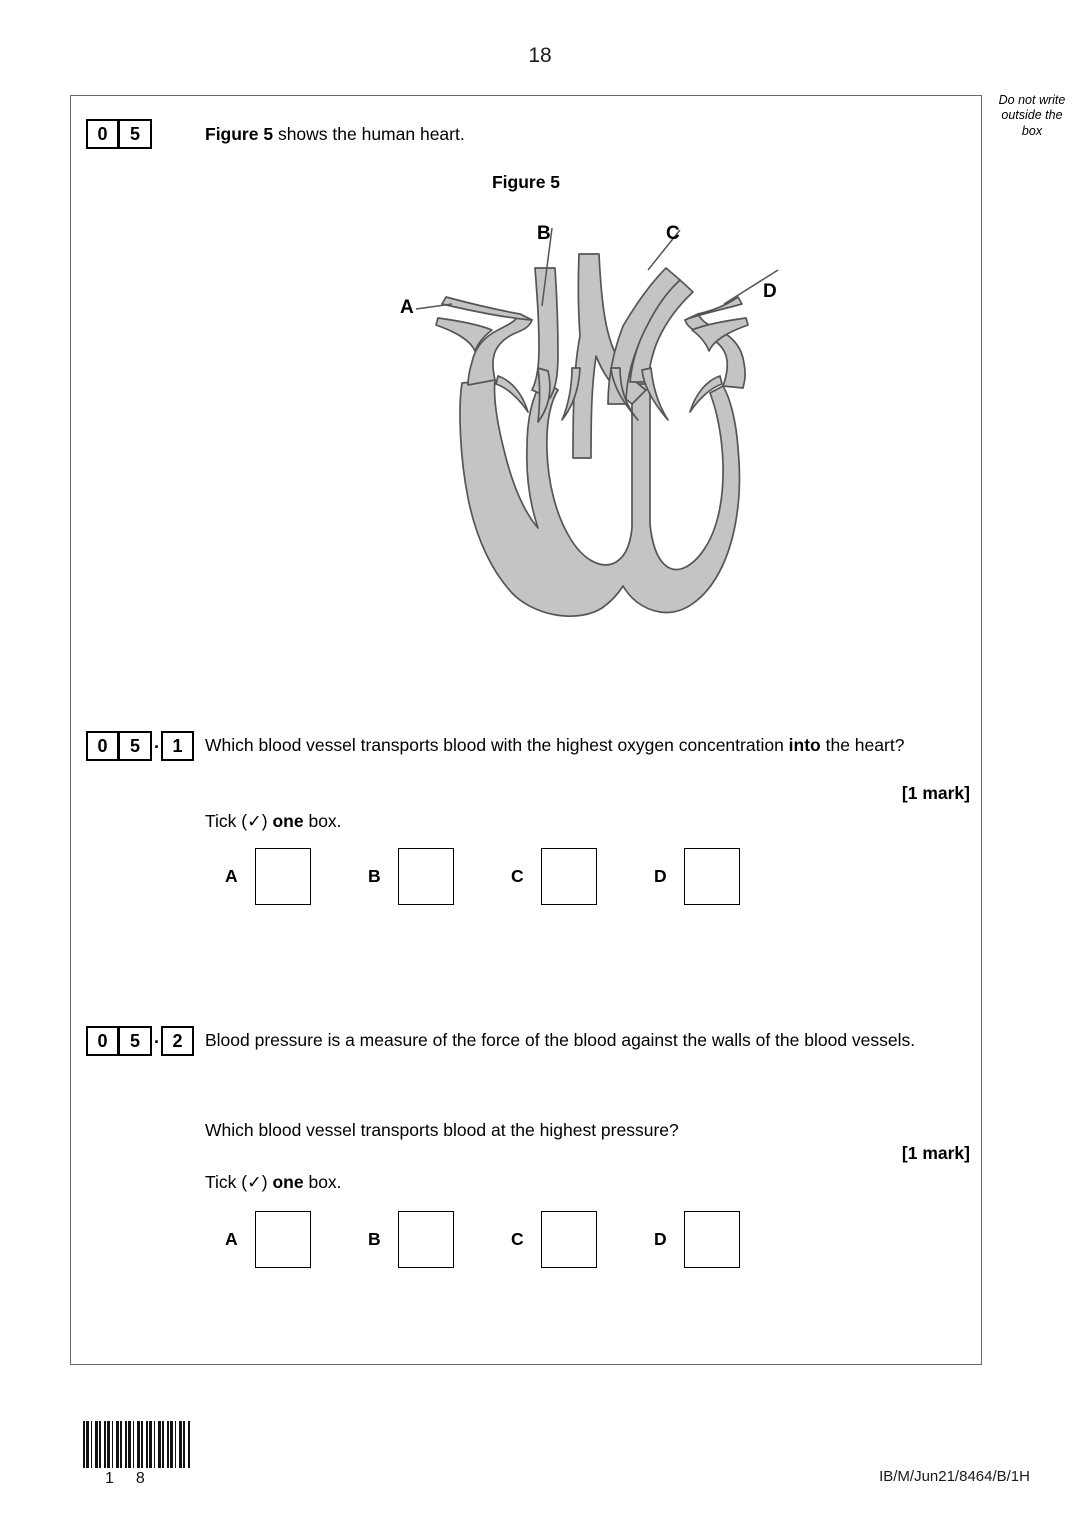 This screenshot has width=1080, height=1527. Describe the element at coordinates (283, 876) in the screenshot. I see `tick-box-a` at that location.